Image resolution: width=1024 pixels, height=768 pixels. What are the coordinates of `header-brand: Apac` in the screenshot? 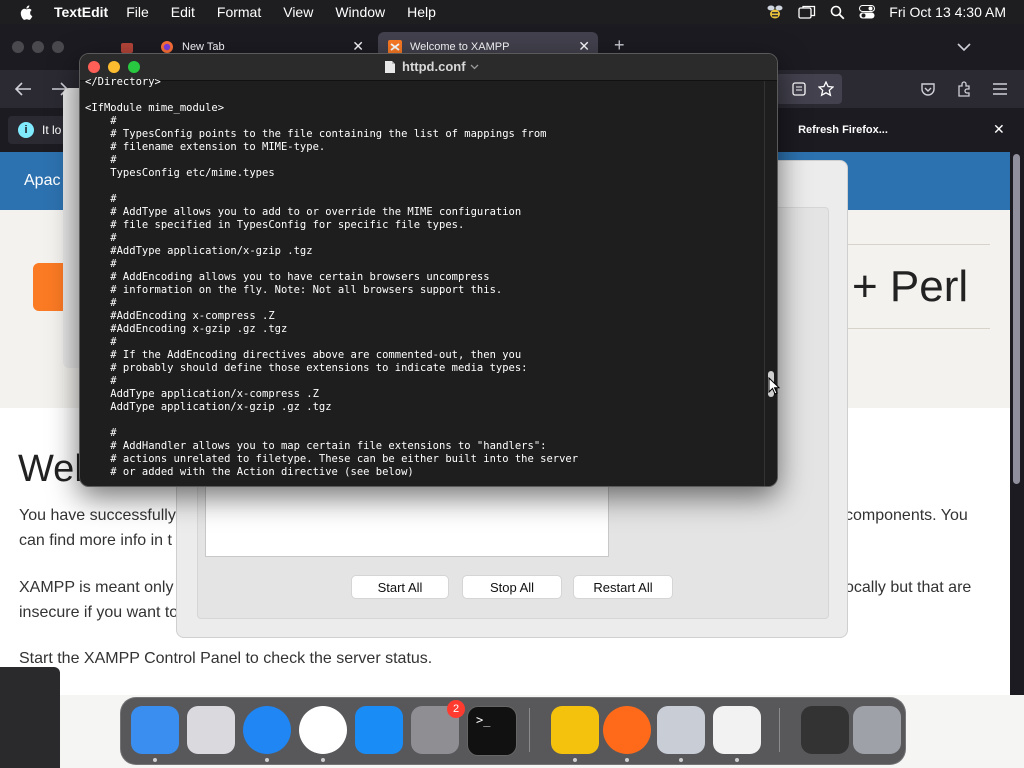 It's located at (42, 181).